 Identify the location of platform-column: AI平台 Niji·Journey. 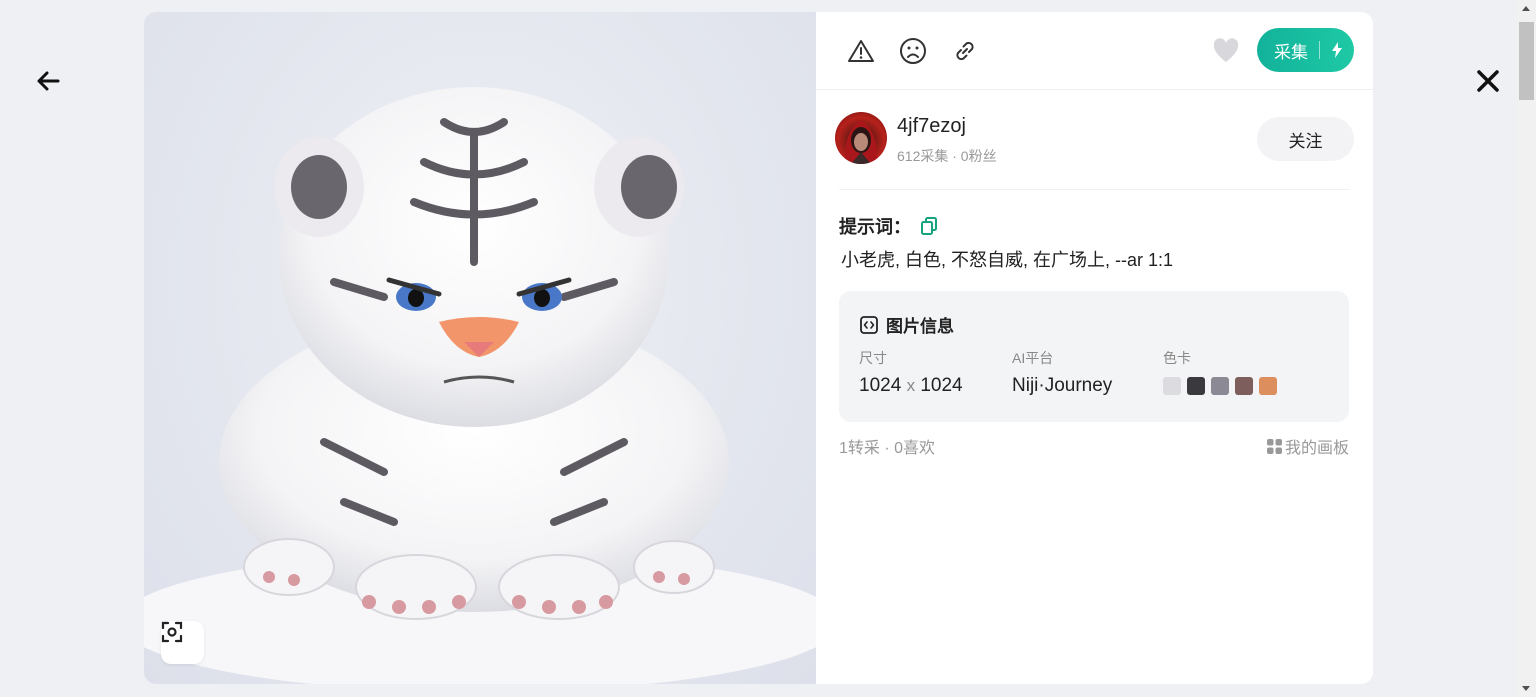
(1062, 372).